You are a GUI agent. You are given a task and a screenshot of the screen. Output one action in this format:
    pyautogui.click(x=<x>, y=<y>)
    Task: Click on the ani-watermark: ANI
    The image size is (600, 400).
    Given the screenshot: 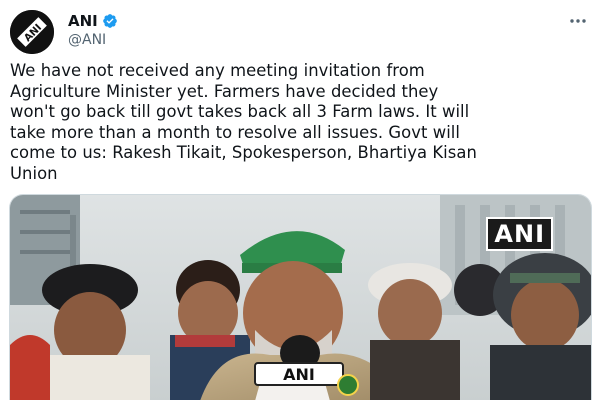 What is the action you would take?
    pyautogui.click(x=519, y=234)
    